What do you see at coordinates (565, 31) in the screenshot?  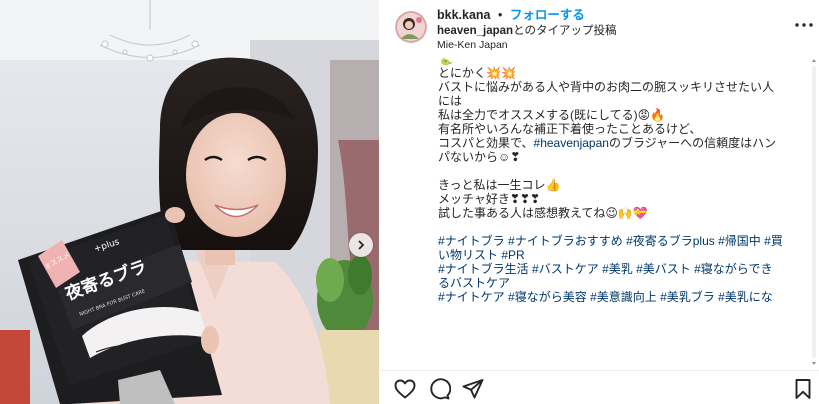 I see `partner-suffix: とのタイアップ投稿` at bounding box center [565, 31].